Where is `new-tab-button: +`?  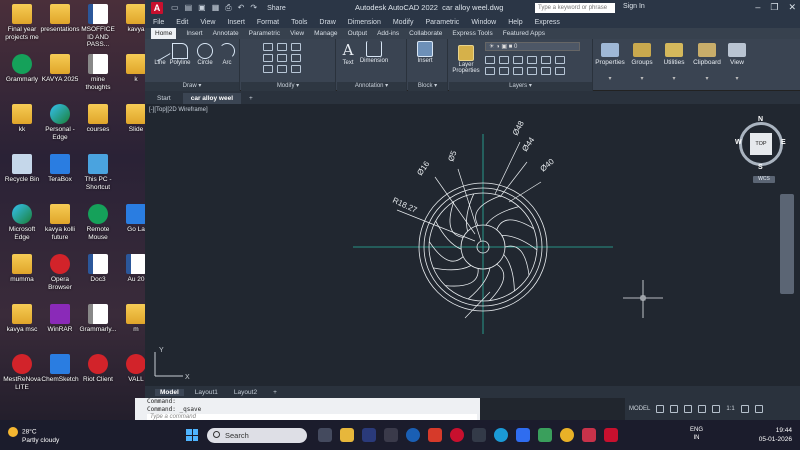
new-tab-button: + is located at coordinates (251, 98).